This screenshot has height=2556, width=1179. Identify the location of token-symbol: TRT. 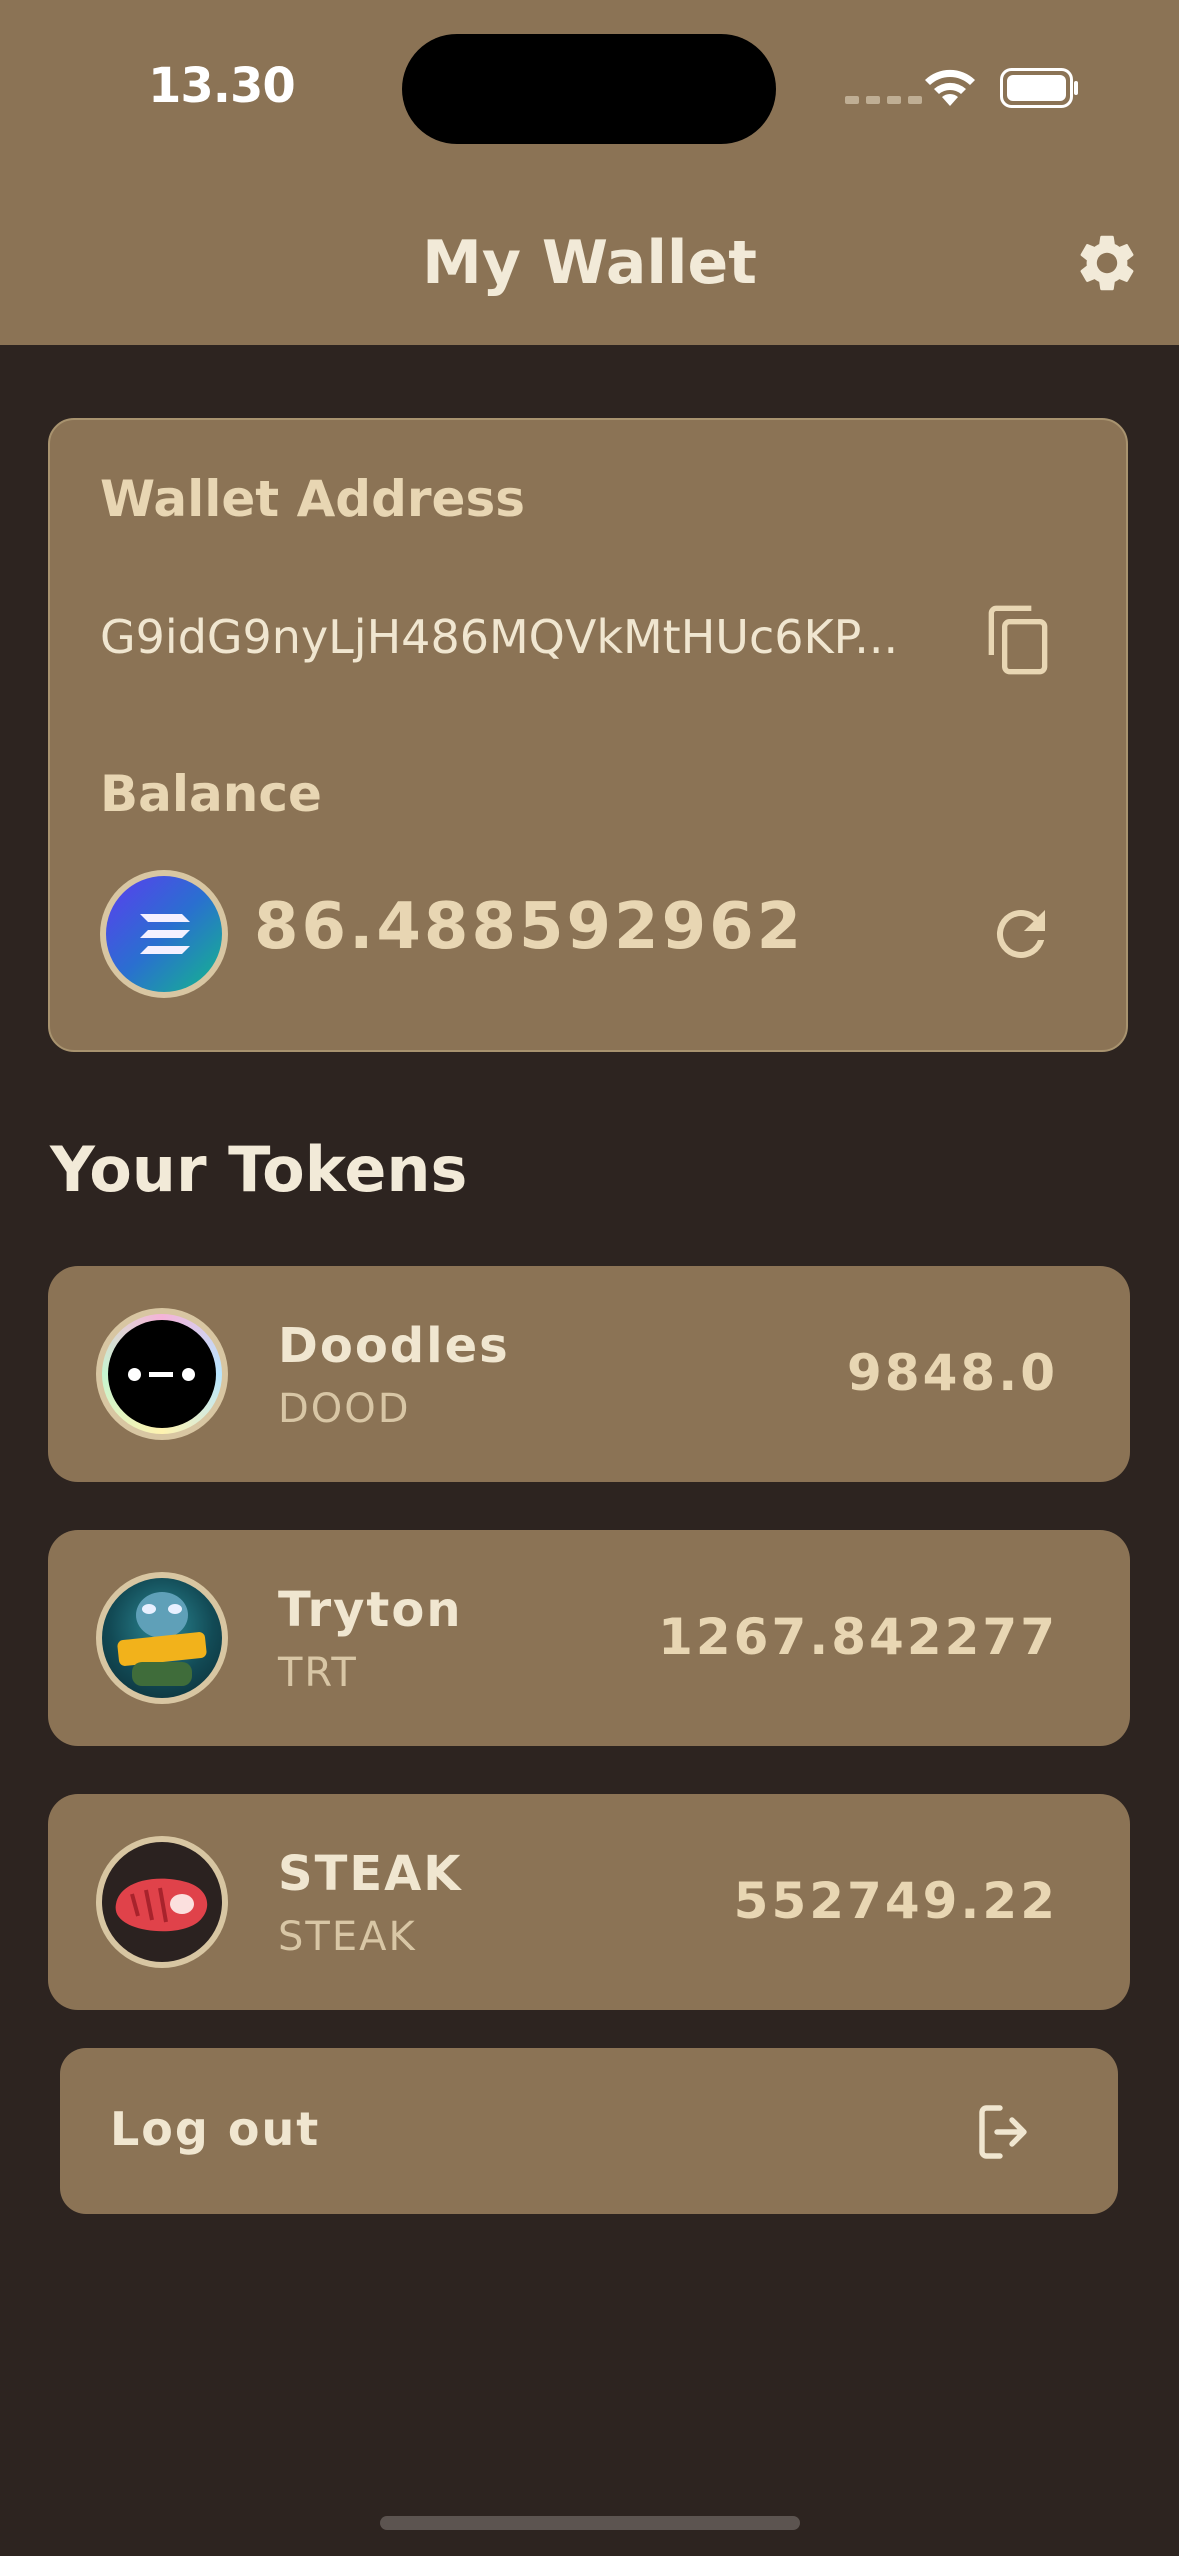
(318, 1673).